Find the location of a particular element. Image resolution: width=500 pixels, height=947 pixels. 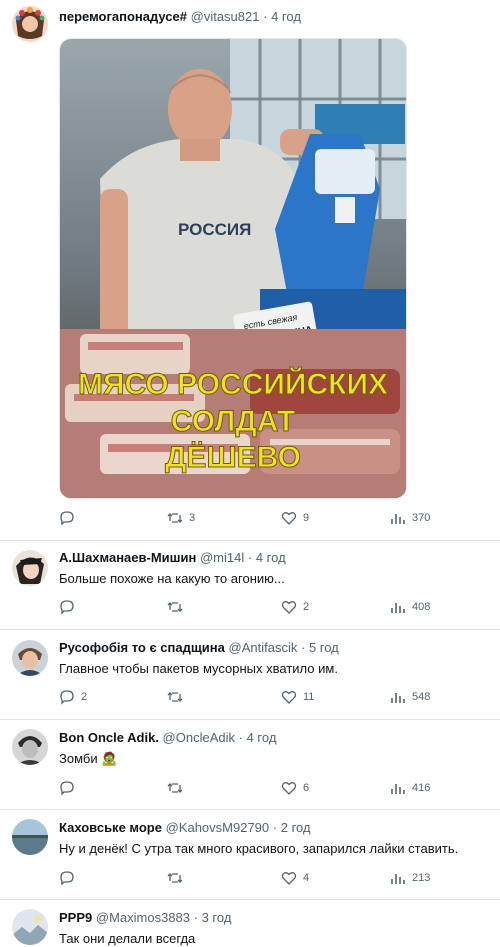

timestamp: 3 год is located at coordinates (217, 917).